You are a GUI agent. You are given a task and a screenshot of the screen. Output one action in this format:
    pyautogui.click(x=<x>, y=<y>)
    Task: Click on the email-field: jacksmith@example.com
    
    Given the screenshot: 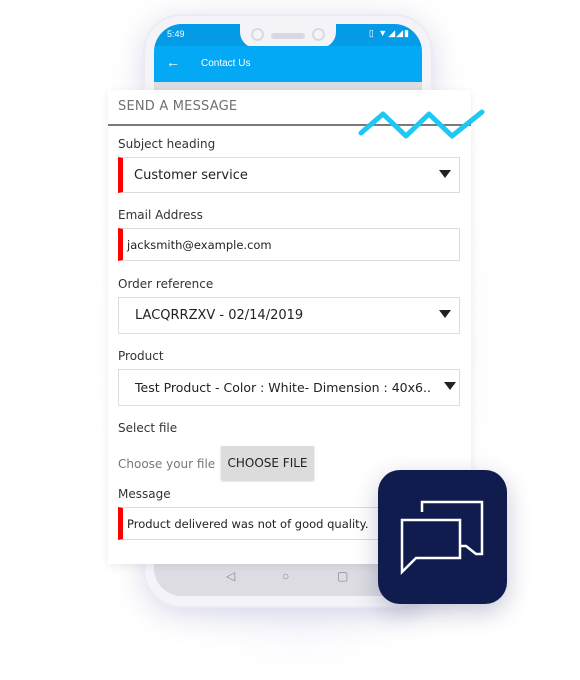 What is the action you would take?
    pyautogui.click(x=289, y=244)
    